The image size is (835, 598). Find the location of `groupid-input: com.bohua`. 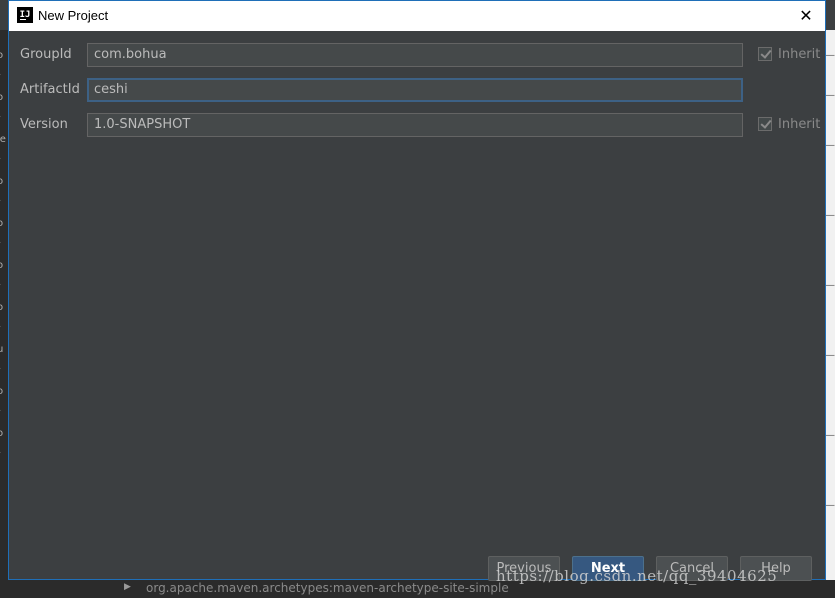

groupid-input: com.bohua is located at coordinates (415, 55).